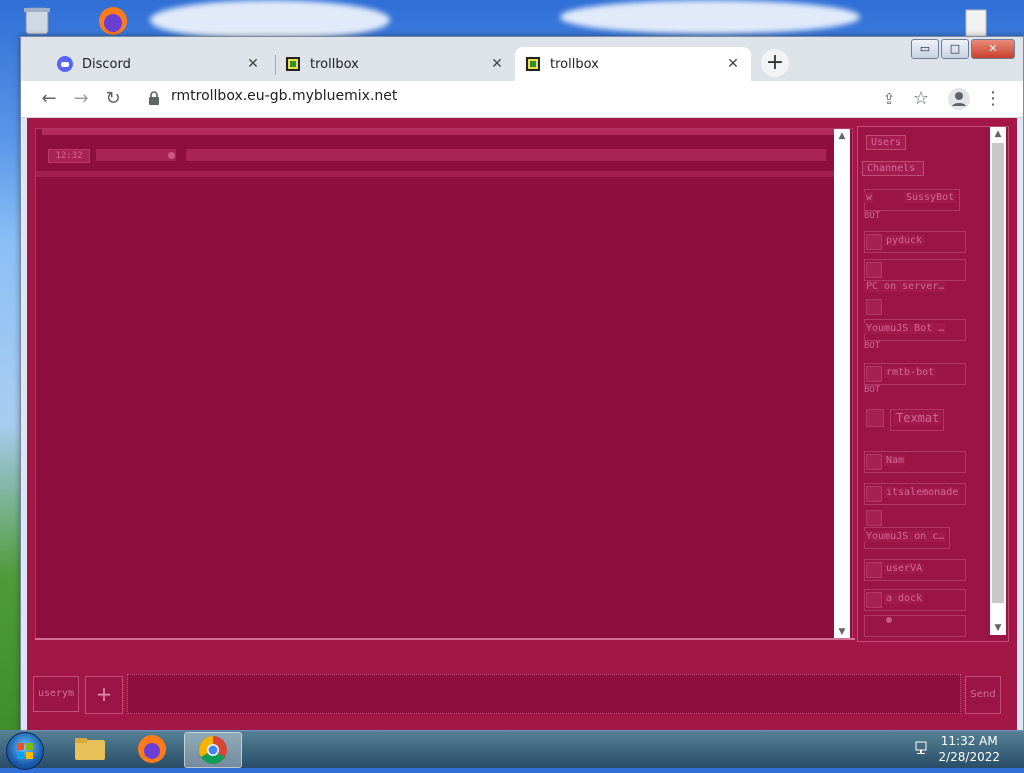 The width and height of the screenshot is (1024, 773). What do you see at coordinates (925, 49) in the screenshot?
I see `minimize-button: ▭` at bounding box center [925, 49].